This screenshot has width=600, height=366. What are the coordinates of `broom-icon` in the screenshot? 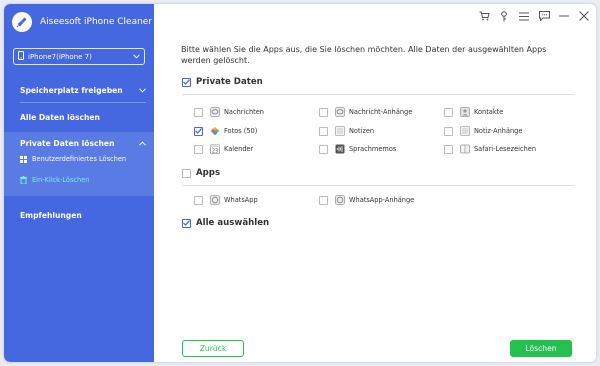 It's located at (22, 22).